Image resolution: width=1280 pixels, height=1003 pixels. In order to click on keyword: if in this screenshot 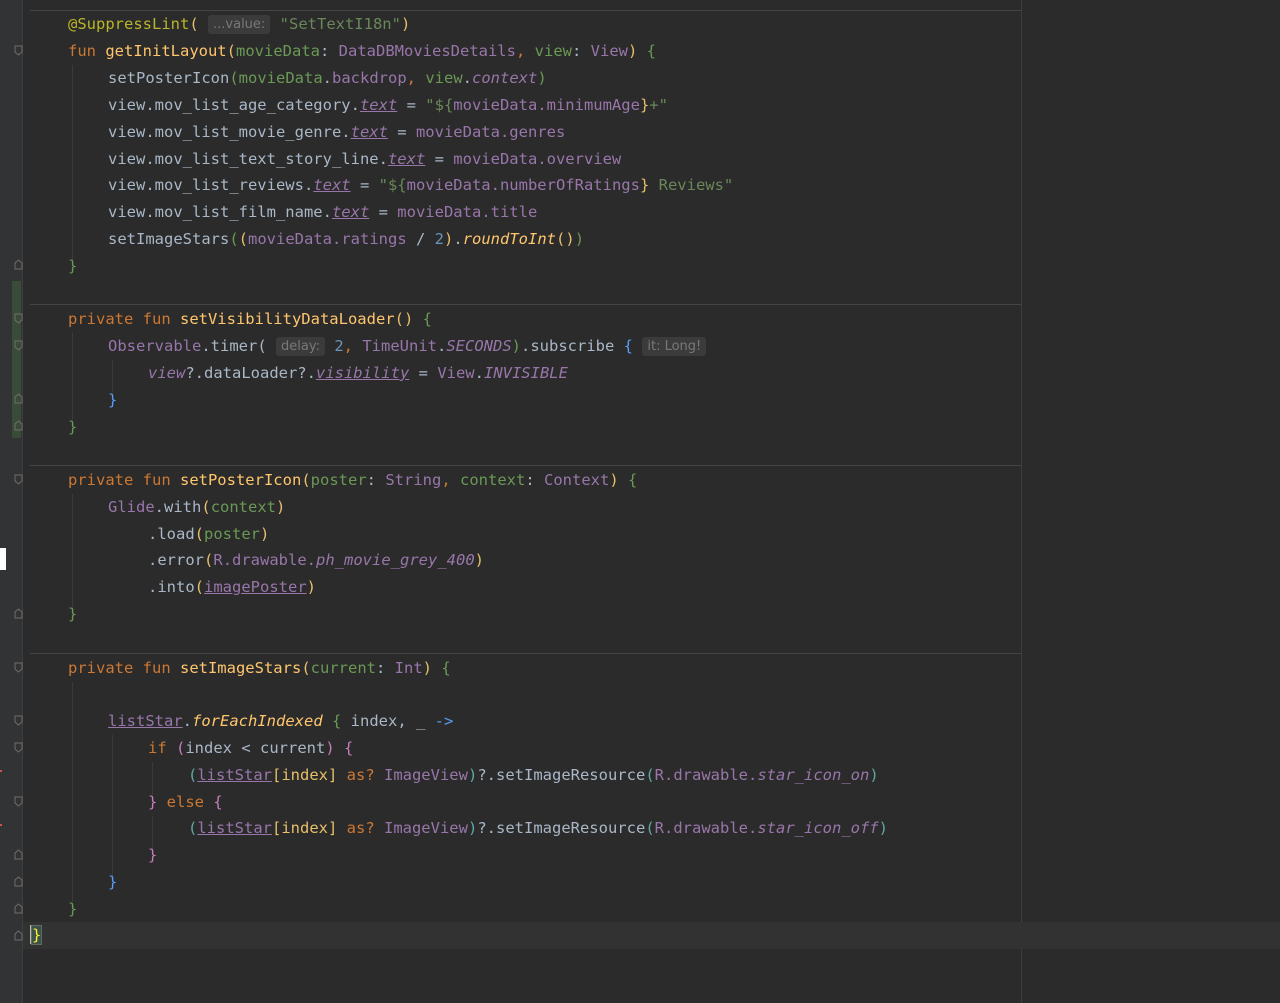, I will do `click(162, 748)`.